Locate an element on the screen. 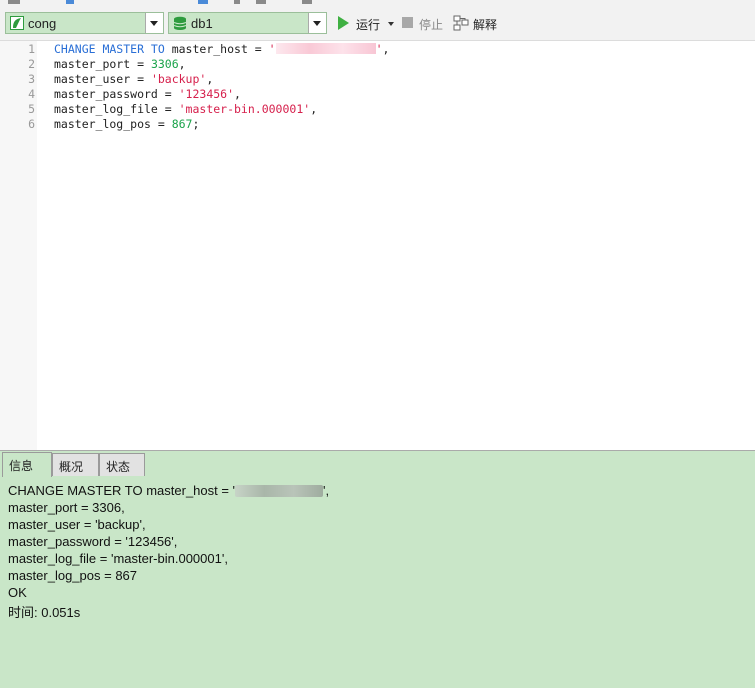 This screenshot has height=688, width=755. message-text: master_port = 3306, is located at coordinates (66, 507).